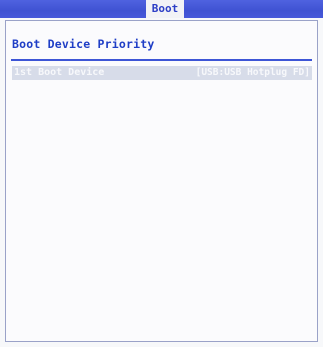 This screenshot has height=347, width=323. I want to click on tab-boot: Boot, so click(165, 9).